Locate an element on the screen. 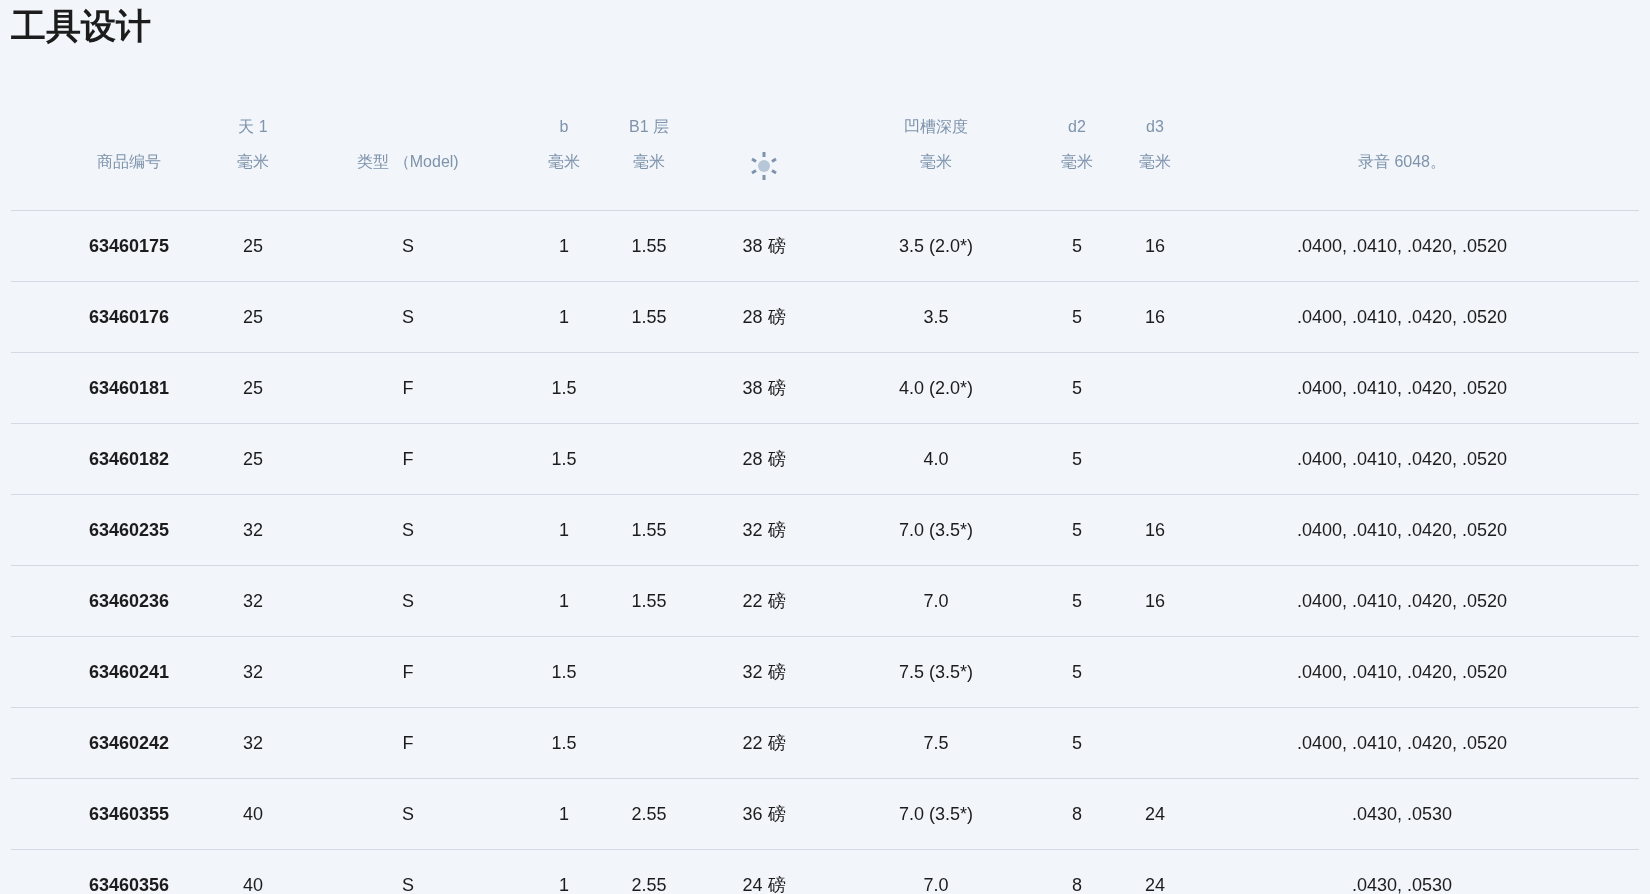 The image size is (1650, 894). page-title: 工具设计 is located at coordinates (81, 26).